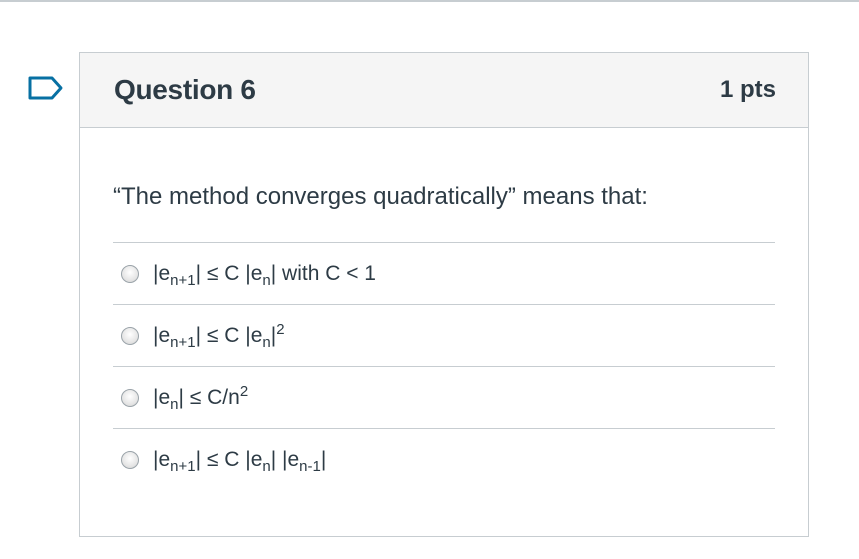 The height and width of the screenshot is (559, 859). I want to click on answer-label: |en| ≤ C/n2, so click(201, 397).